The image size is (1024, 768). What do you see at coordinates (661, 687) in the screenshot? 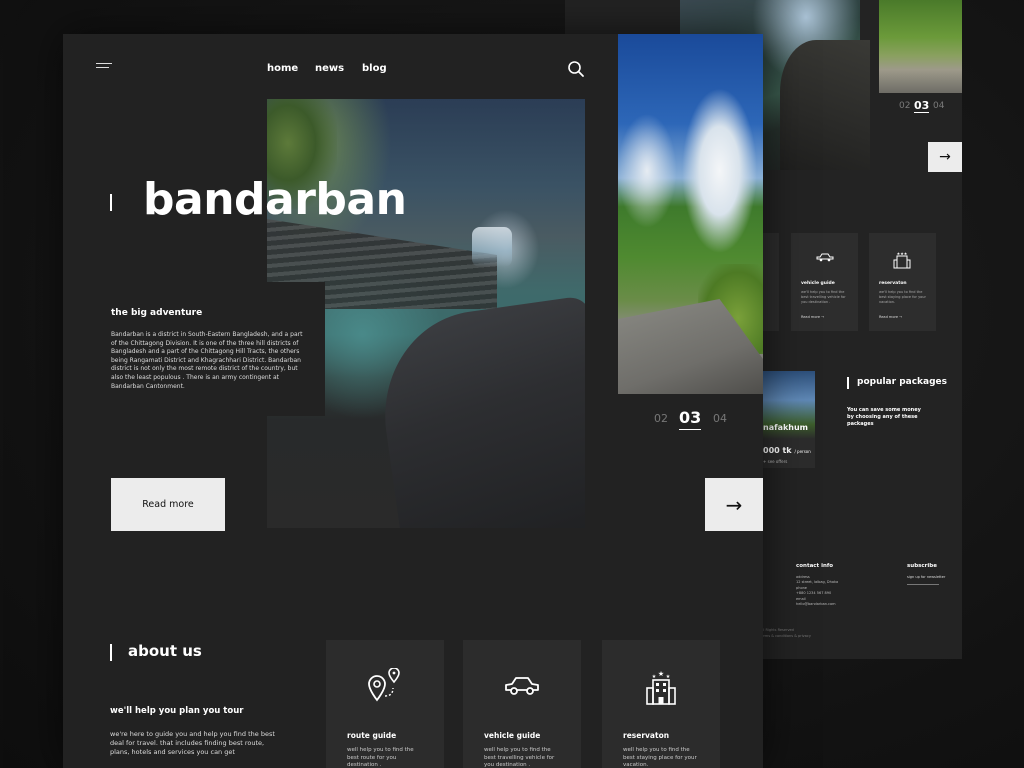
I see `hotel-icon: ★ ★ ★` at bounding box center [661, 687].